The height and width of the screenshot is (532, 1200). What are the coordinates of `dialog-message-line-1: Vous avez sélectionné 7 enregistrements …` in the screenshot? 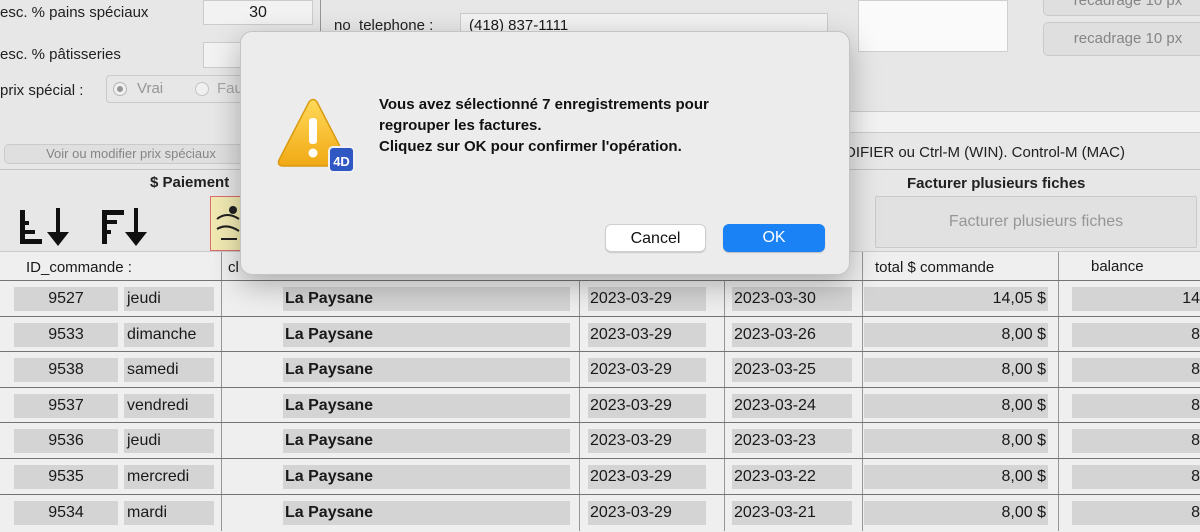 It's located at (544, 104).